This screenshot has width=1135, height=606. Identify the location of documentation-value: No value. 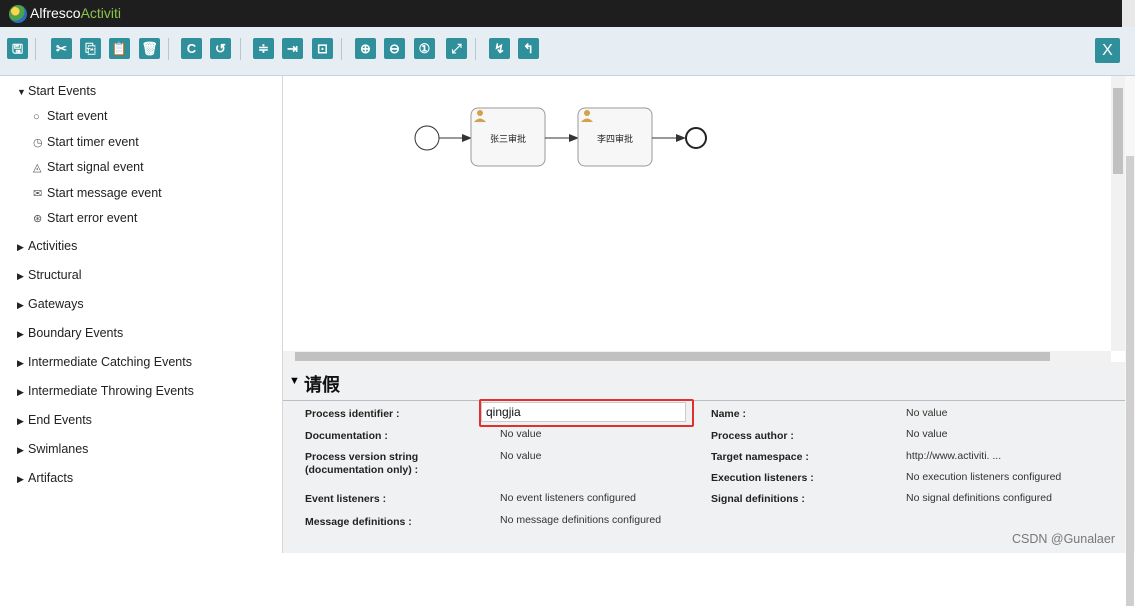
(520, 434).